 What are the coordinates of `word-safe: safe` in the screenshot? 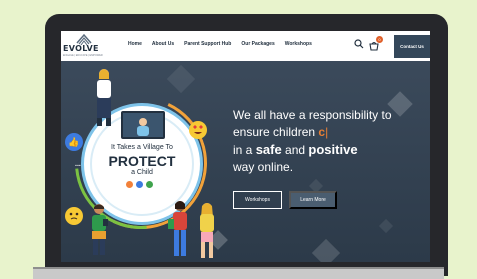 It's located at (268, 149).